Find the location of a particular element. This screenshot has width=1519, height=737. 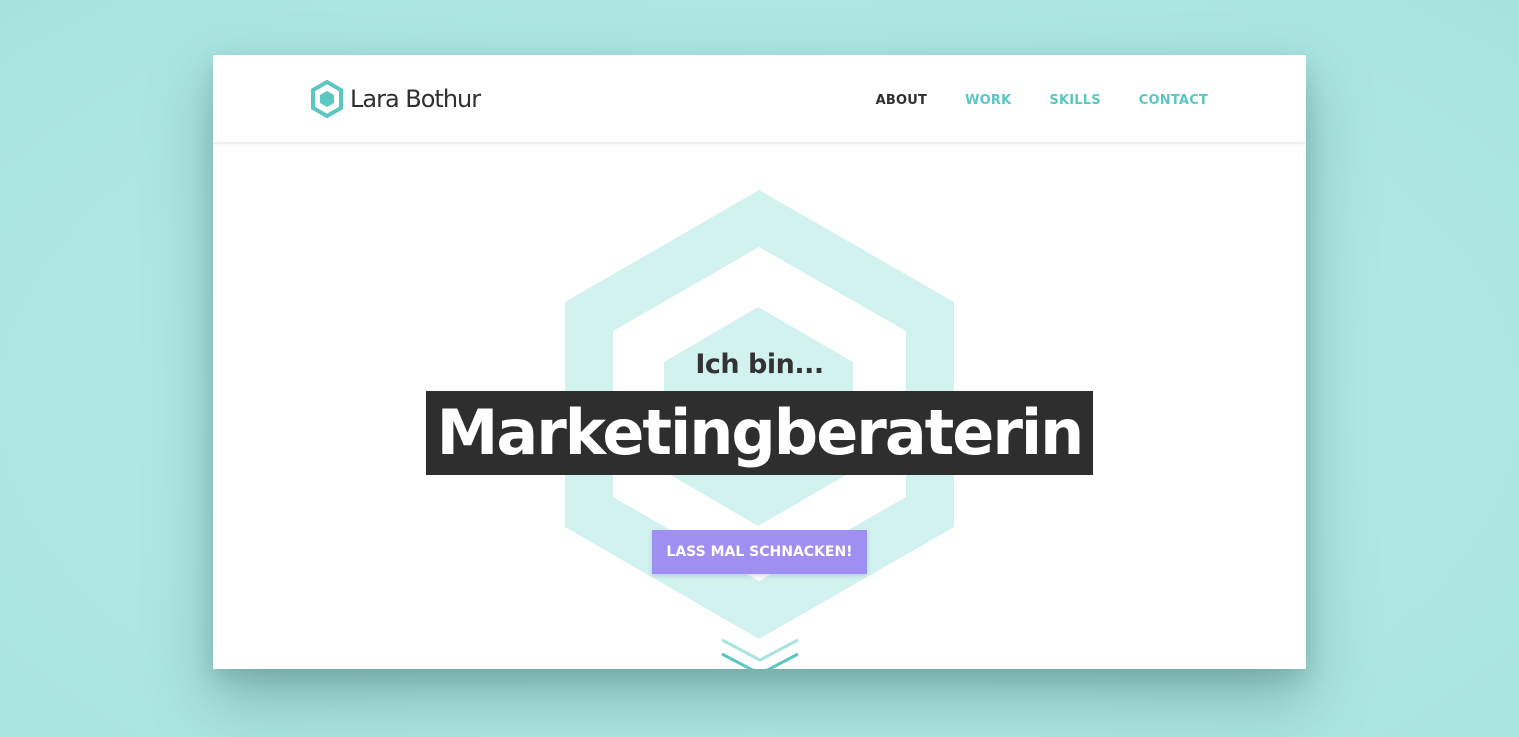

site-name: Lara Bothur is located at coordinates (415, 99).